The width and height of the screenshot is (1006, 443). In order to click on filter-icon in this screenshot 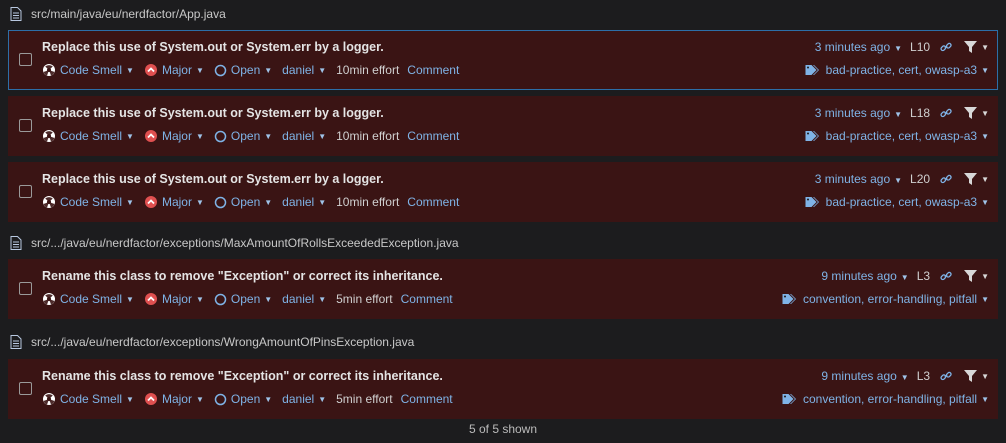, I will do `click(971, 276)`.